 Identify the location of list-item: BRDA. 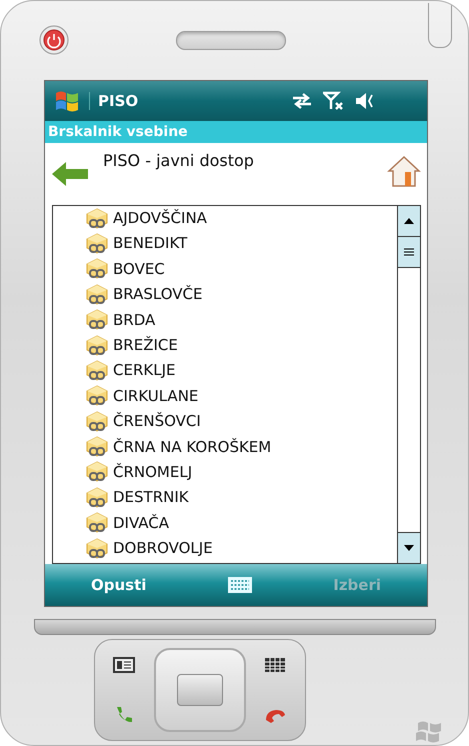
(134, 320).